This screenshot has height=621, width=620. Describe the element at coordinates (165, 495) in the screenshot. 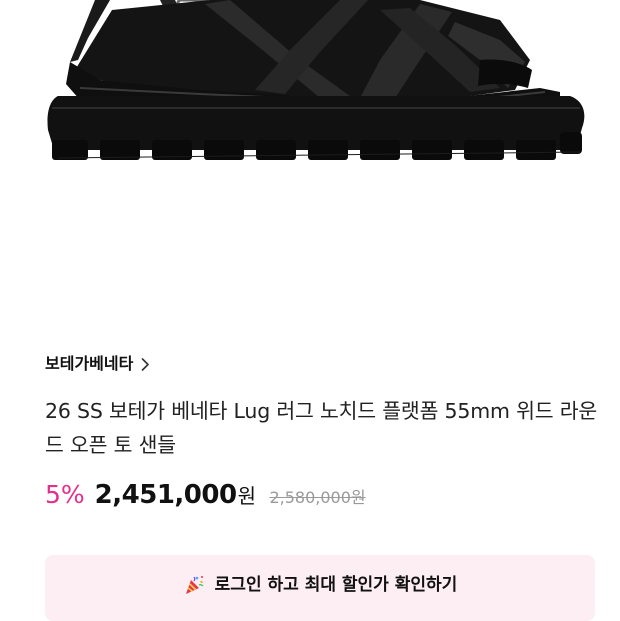

I see `sale-price-amount: 2,451,000` at that location.